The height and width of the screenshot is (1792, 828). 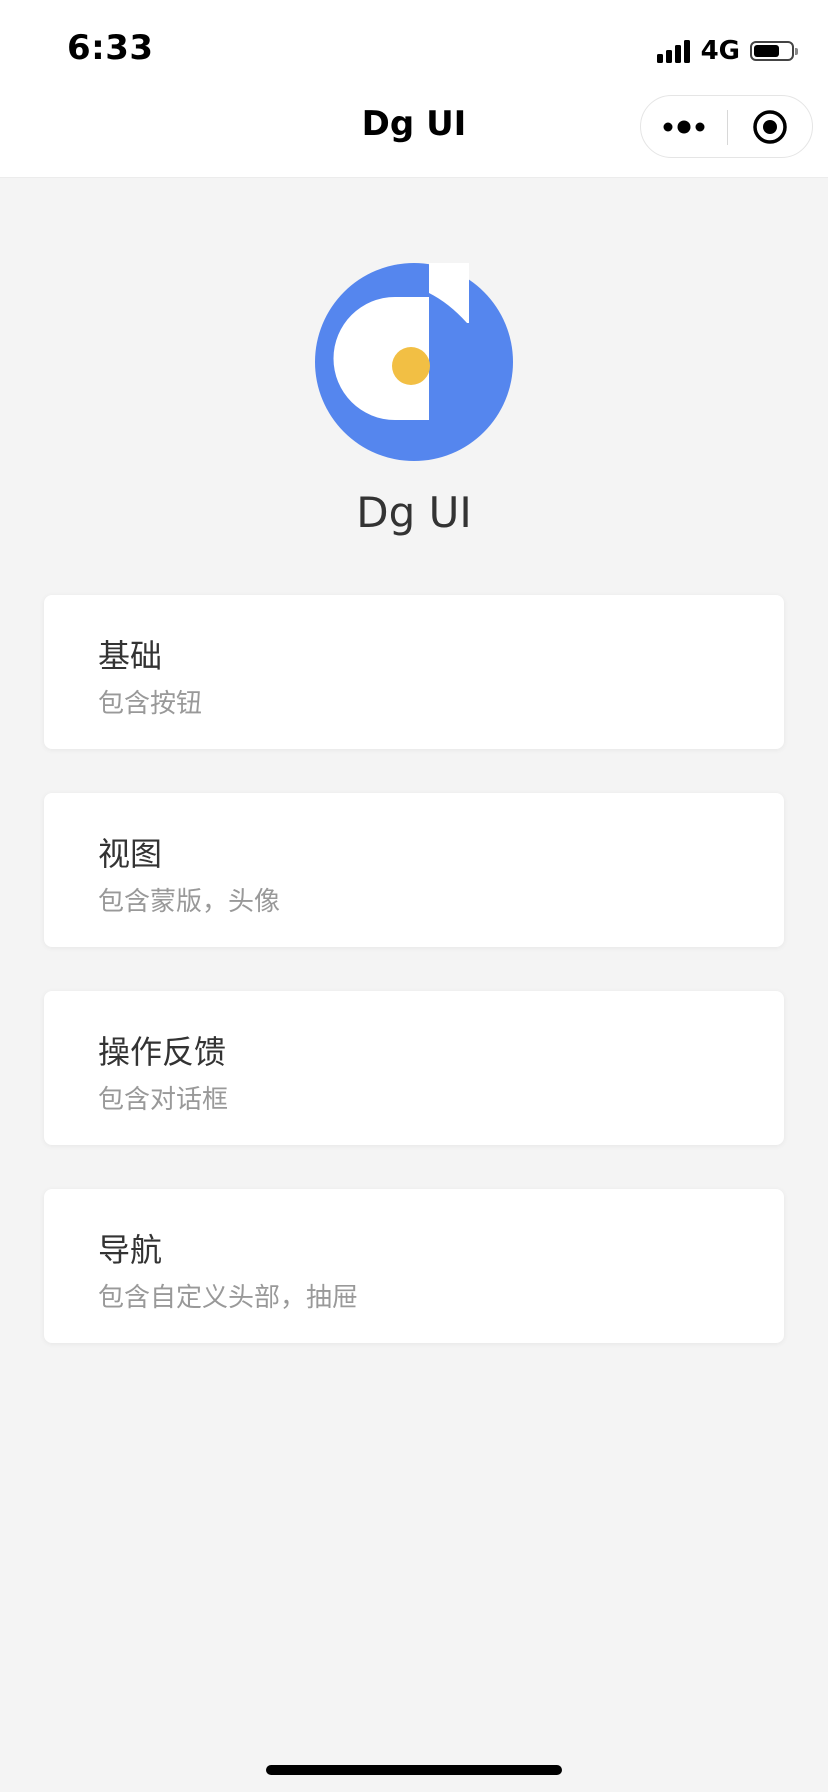 I want to click on menu-card-title: 操作反馈, so click(x=162, y=1052).